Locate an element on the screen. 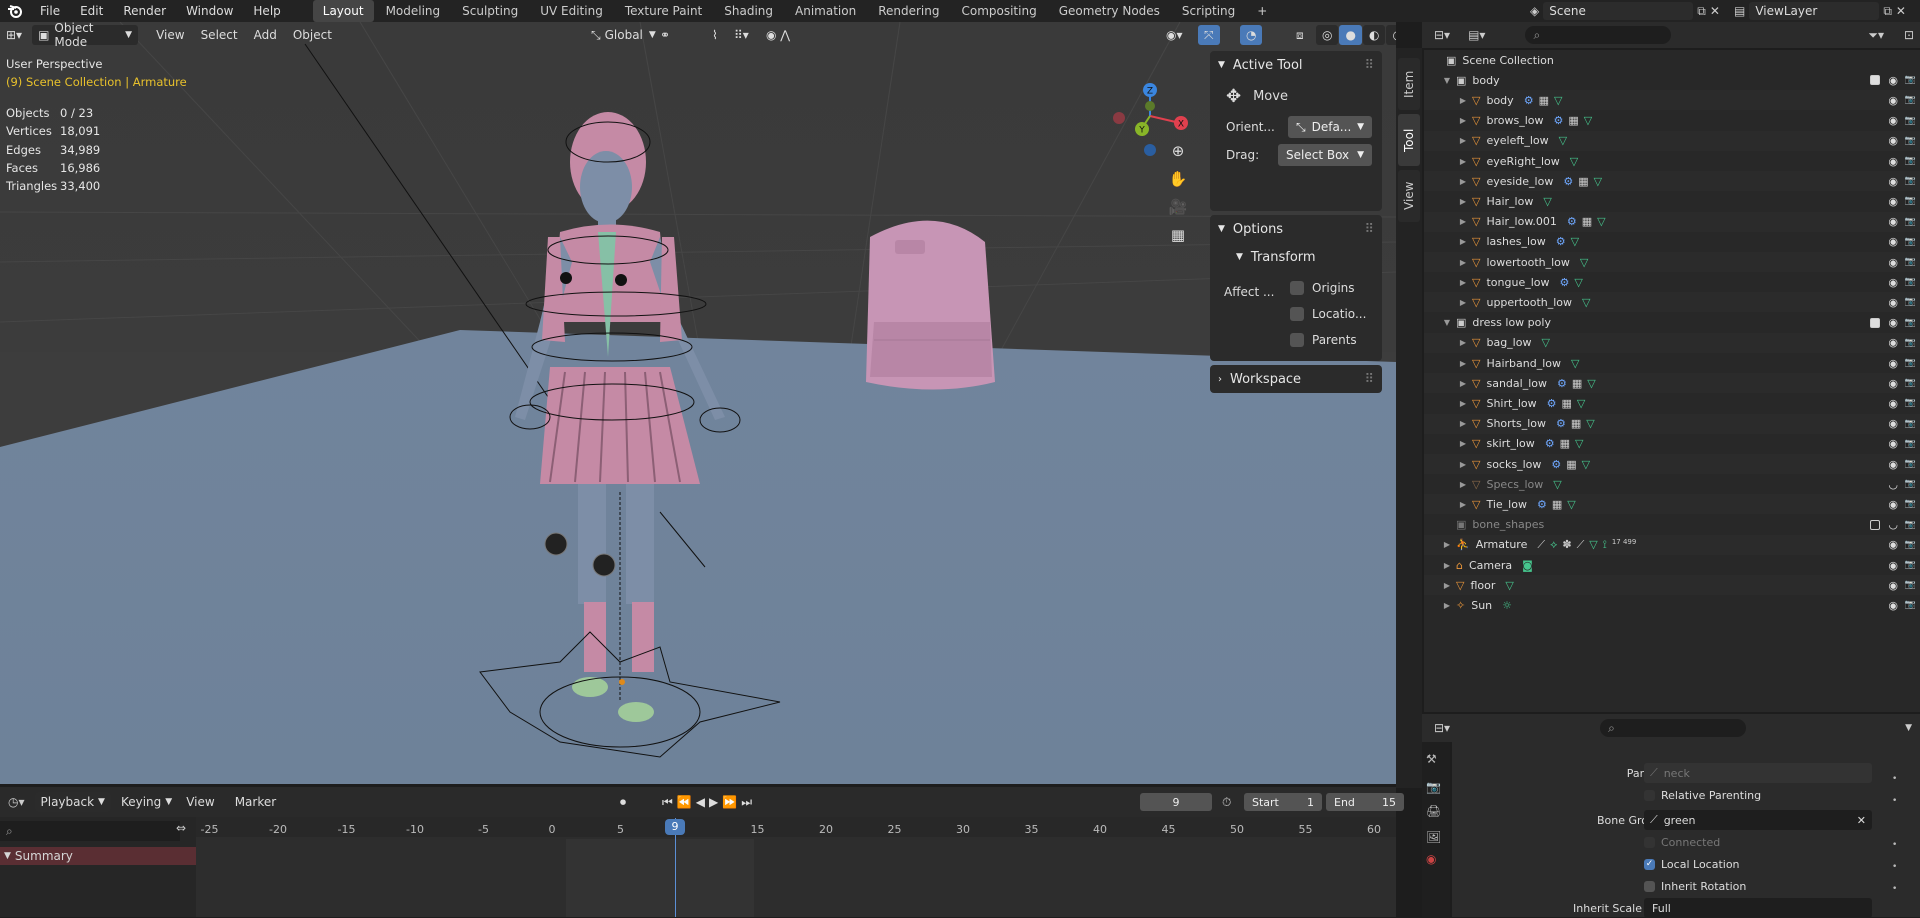 This screenshot has width=1920, height=918. menu-help: Help is located at coordinates (266, 11).